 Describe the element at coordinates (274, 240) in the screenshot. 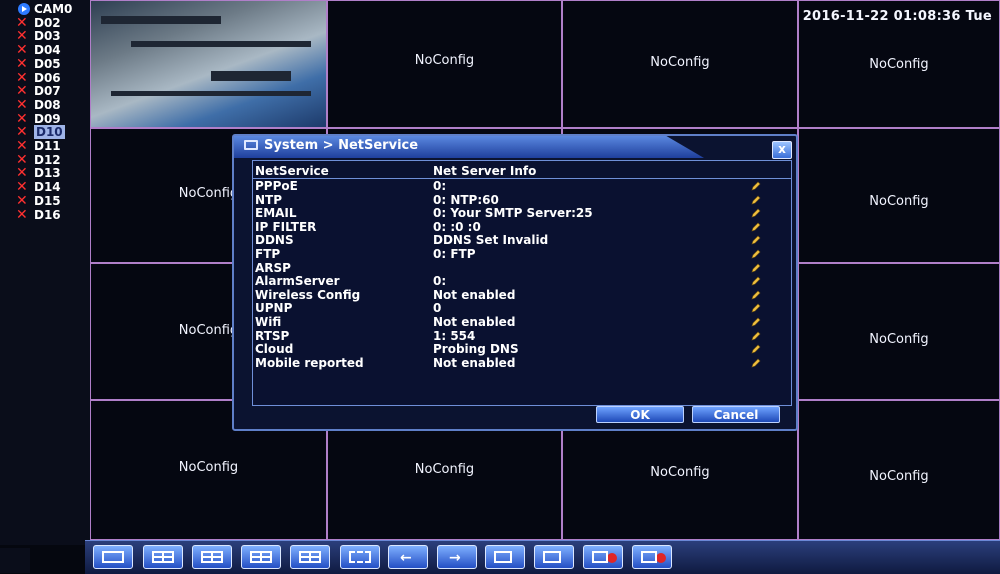

I see `service-name: DDNS` at that location.